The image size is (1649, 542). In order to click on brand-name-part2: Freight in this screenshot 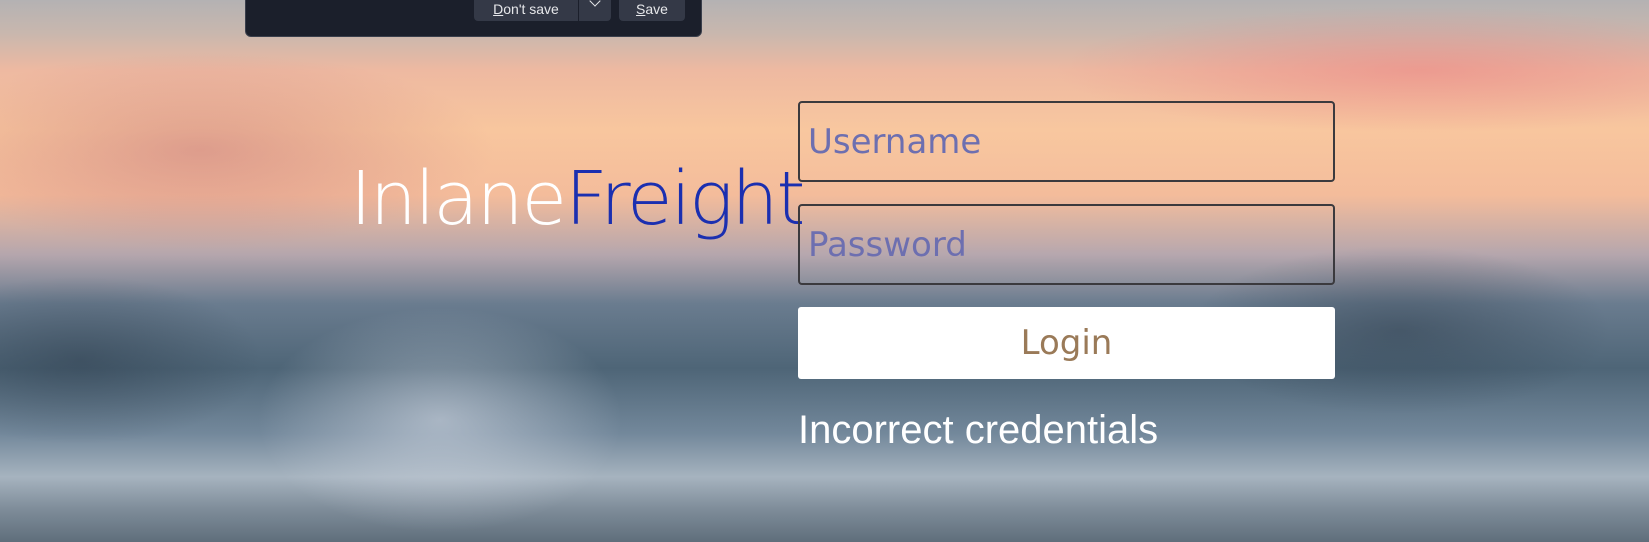, I will do `click(685, 199)`.